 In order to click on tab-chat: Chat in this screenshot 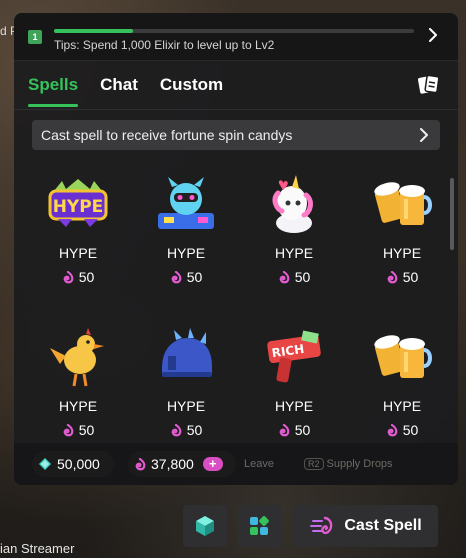, I will do `click(119, 89)`.